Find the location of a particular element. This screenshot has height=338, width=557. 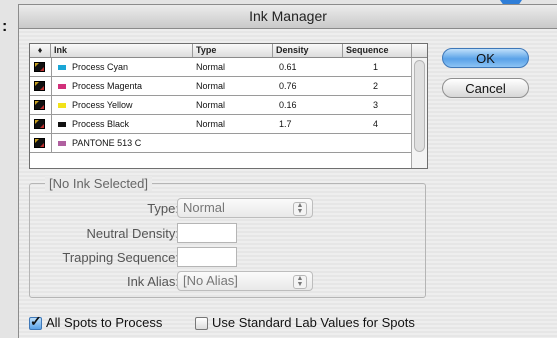

ink-name: Process Cyan is located at coordinates (100, 67).